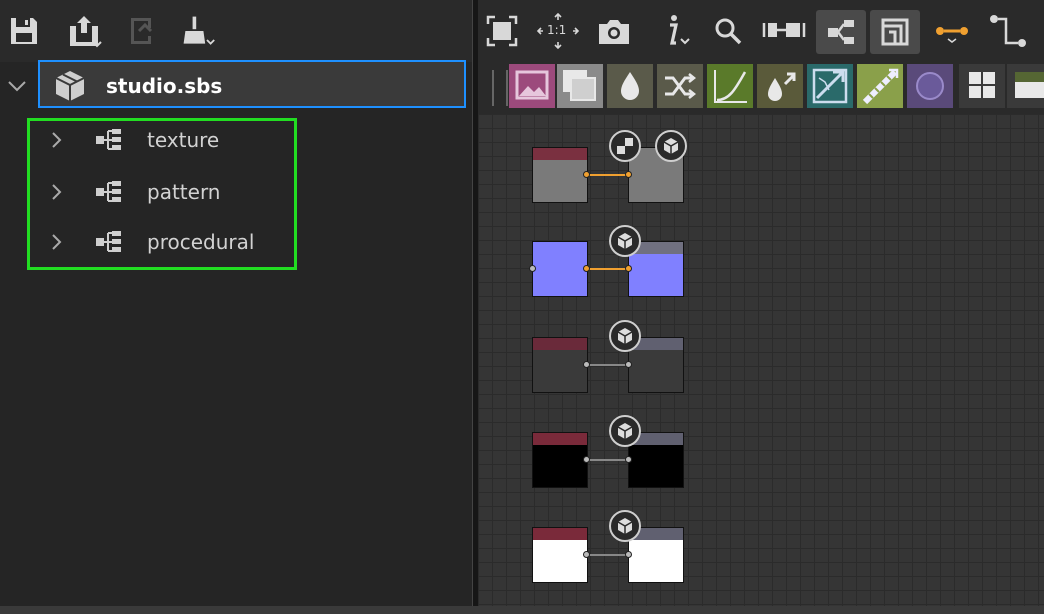  I want to click on shape-icon, so click(930, 86).